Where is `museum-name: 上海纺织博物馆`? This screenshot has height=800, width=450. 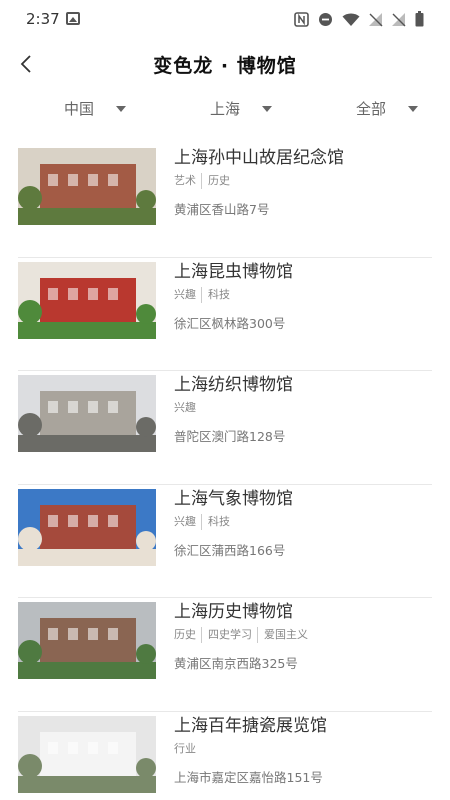 museum-name: 上海纺织博物馆 is located at coordinates (233, 385).